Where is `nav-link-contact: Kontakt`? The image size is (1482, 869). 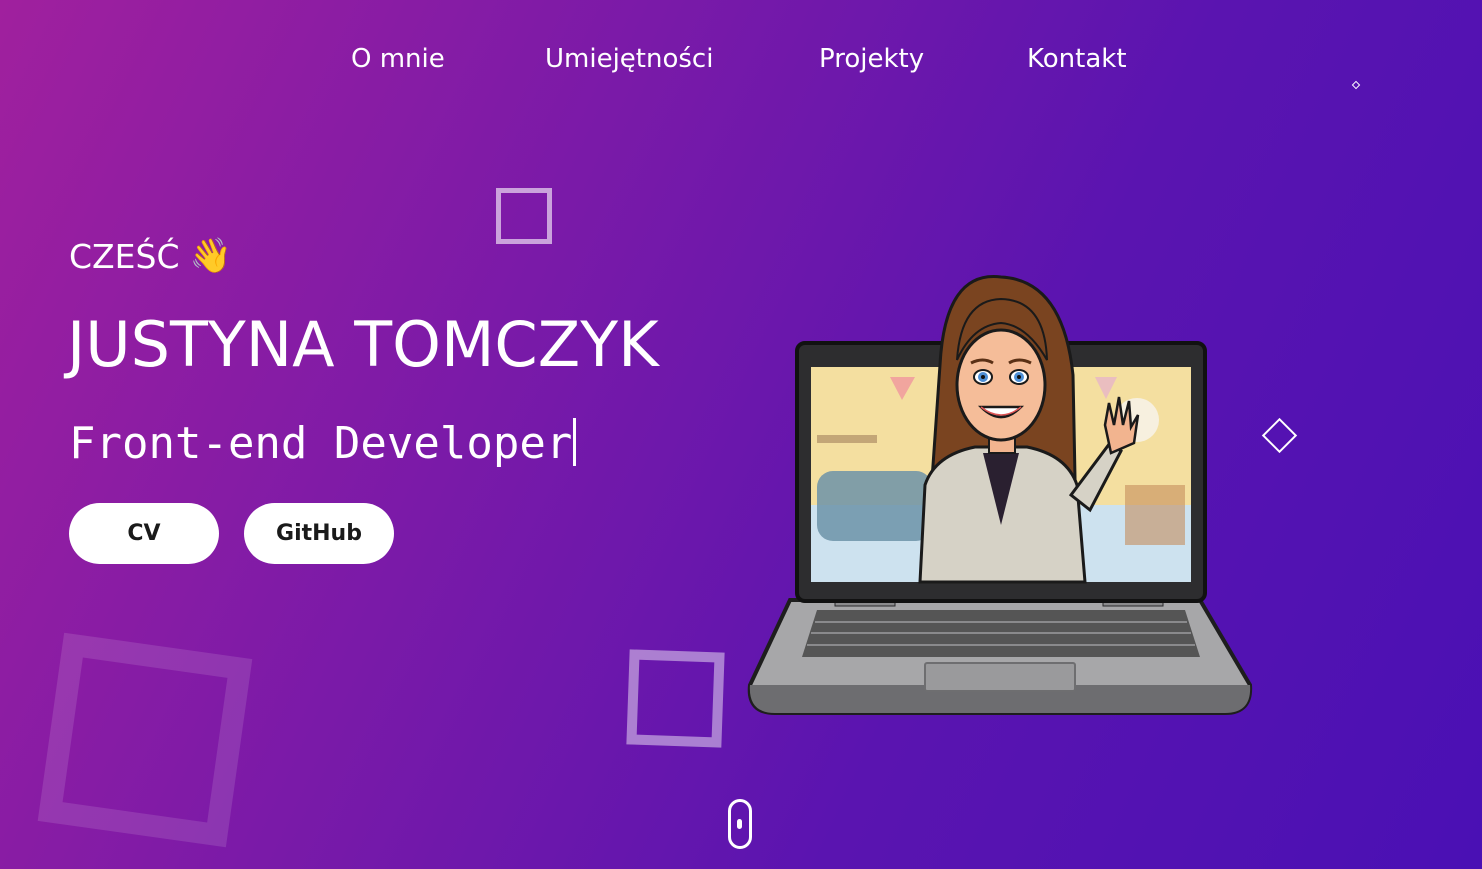
nav-link-contact: Kontakt is located at coordinates (1077, 59).